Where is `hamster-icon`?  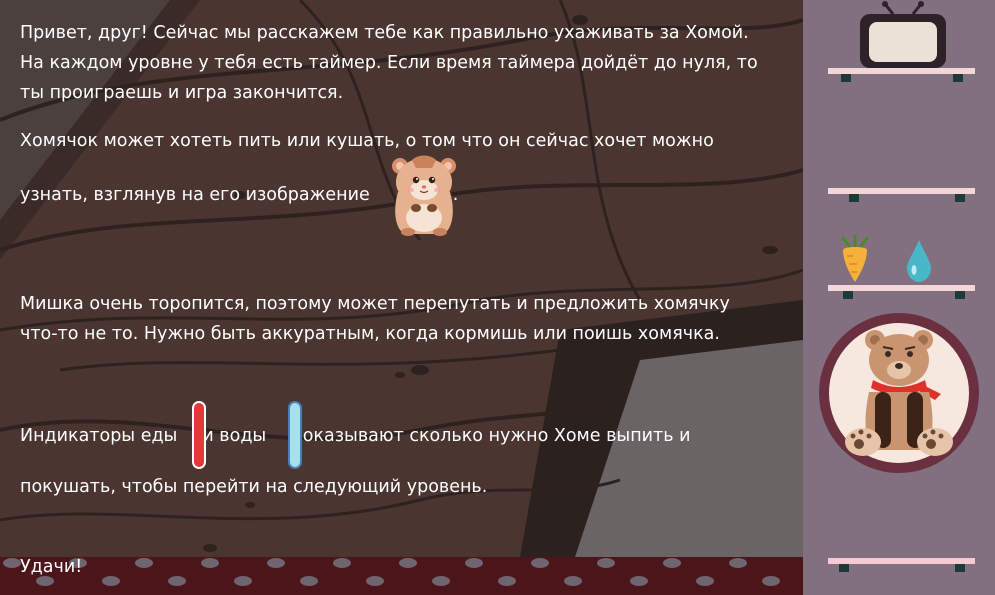
hamster-icon is located at coordinates (424, 195).